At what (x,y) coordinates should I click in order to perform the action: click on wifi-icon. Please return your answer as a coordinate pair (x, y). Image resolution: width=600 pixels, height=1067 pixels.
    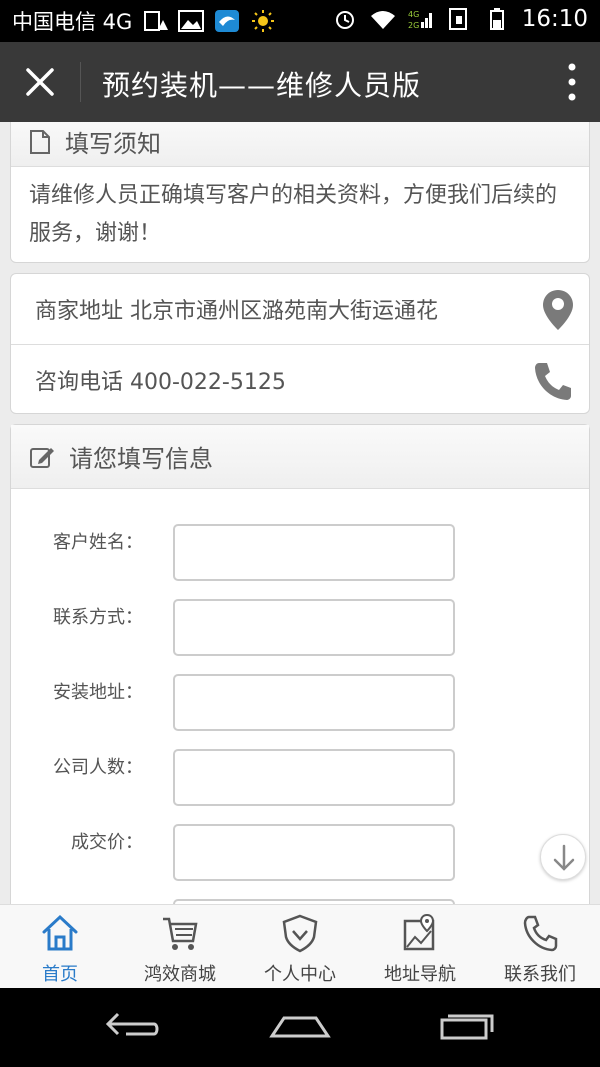
    Looking at the image, I should click on (382, 20).